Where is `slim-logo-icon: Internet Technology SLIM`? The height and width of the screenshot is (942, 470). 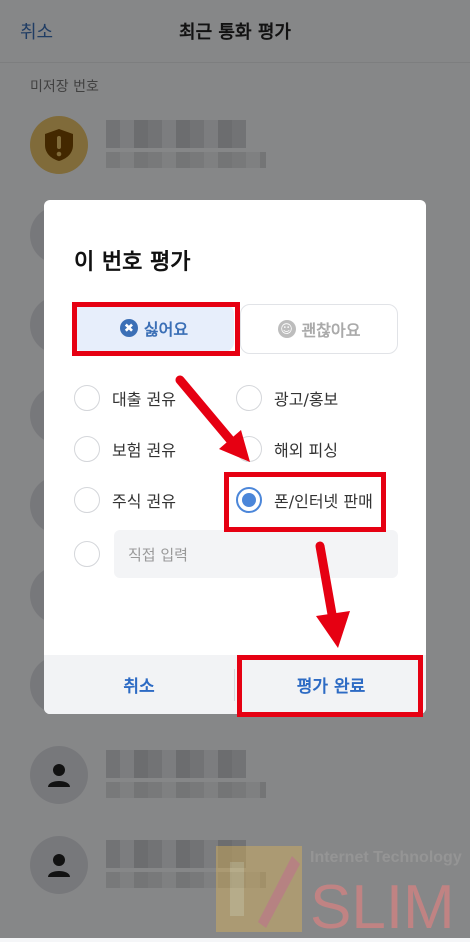
slim-logo-icon: Internet Technology SLIM is located at coordinates (339, 894).